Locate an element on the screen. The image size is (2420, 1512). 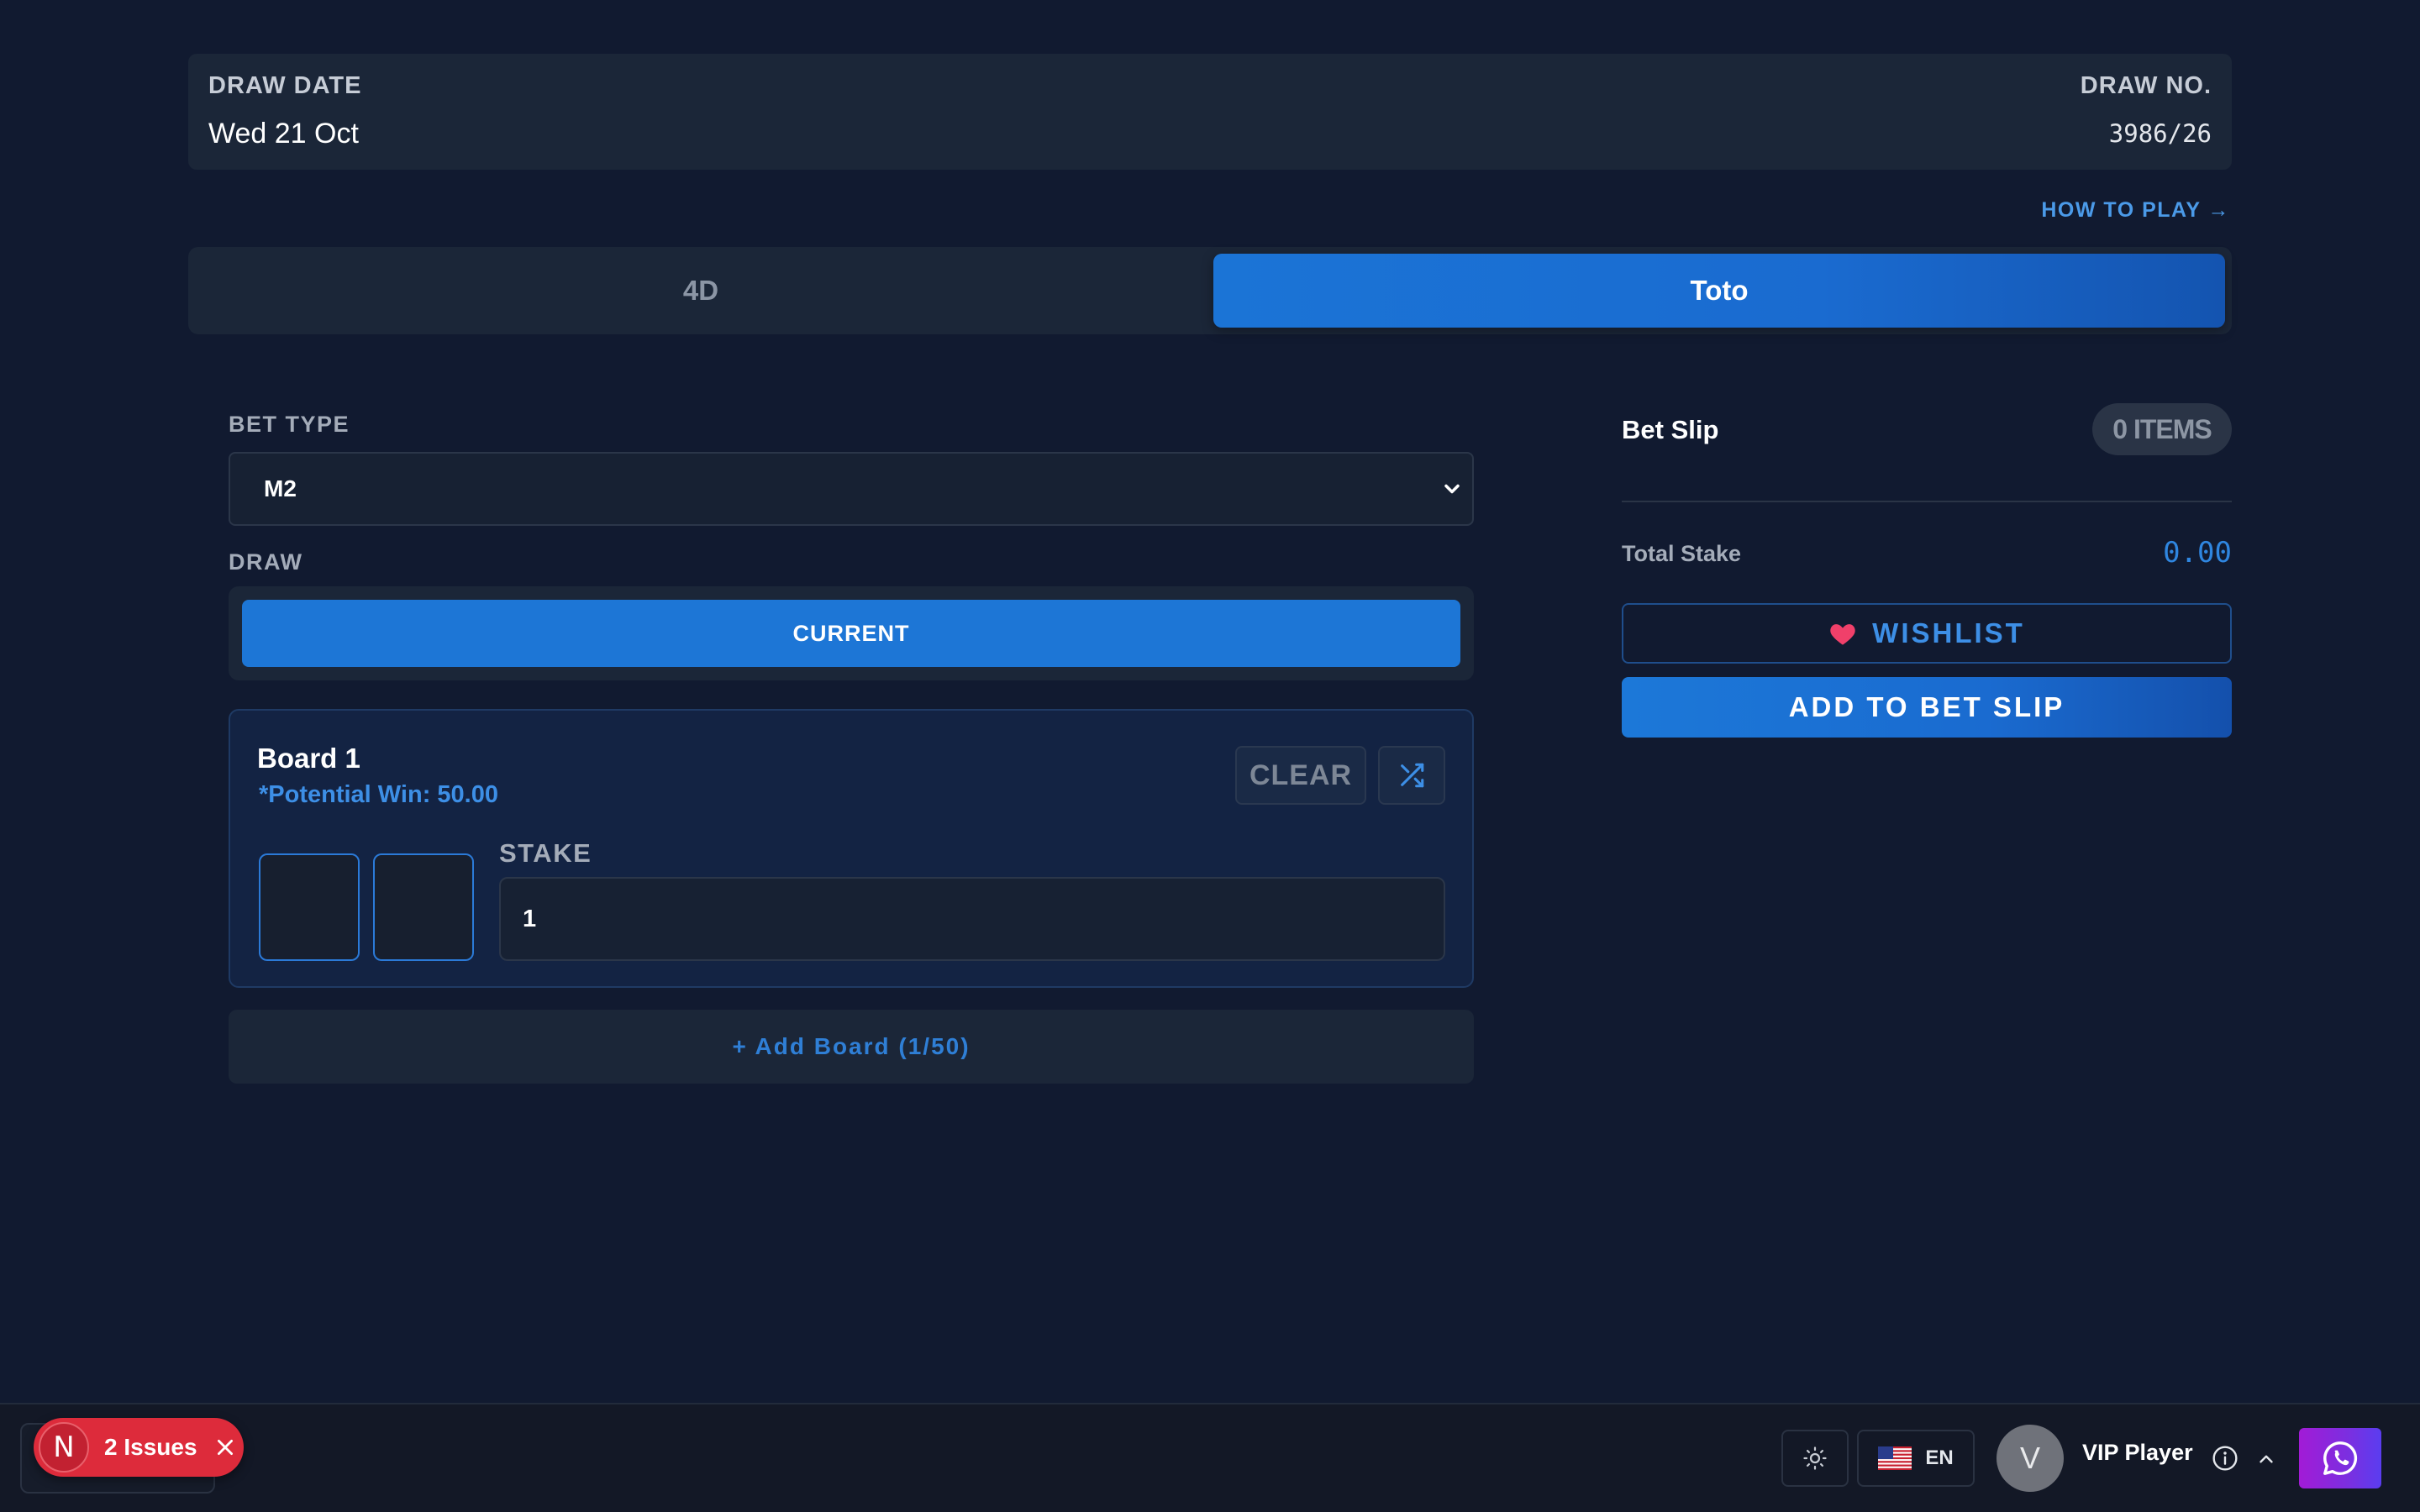
language-label: EN is located at coordinates (1939, 1457).